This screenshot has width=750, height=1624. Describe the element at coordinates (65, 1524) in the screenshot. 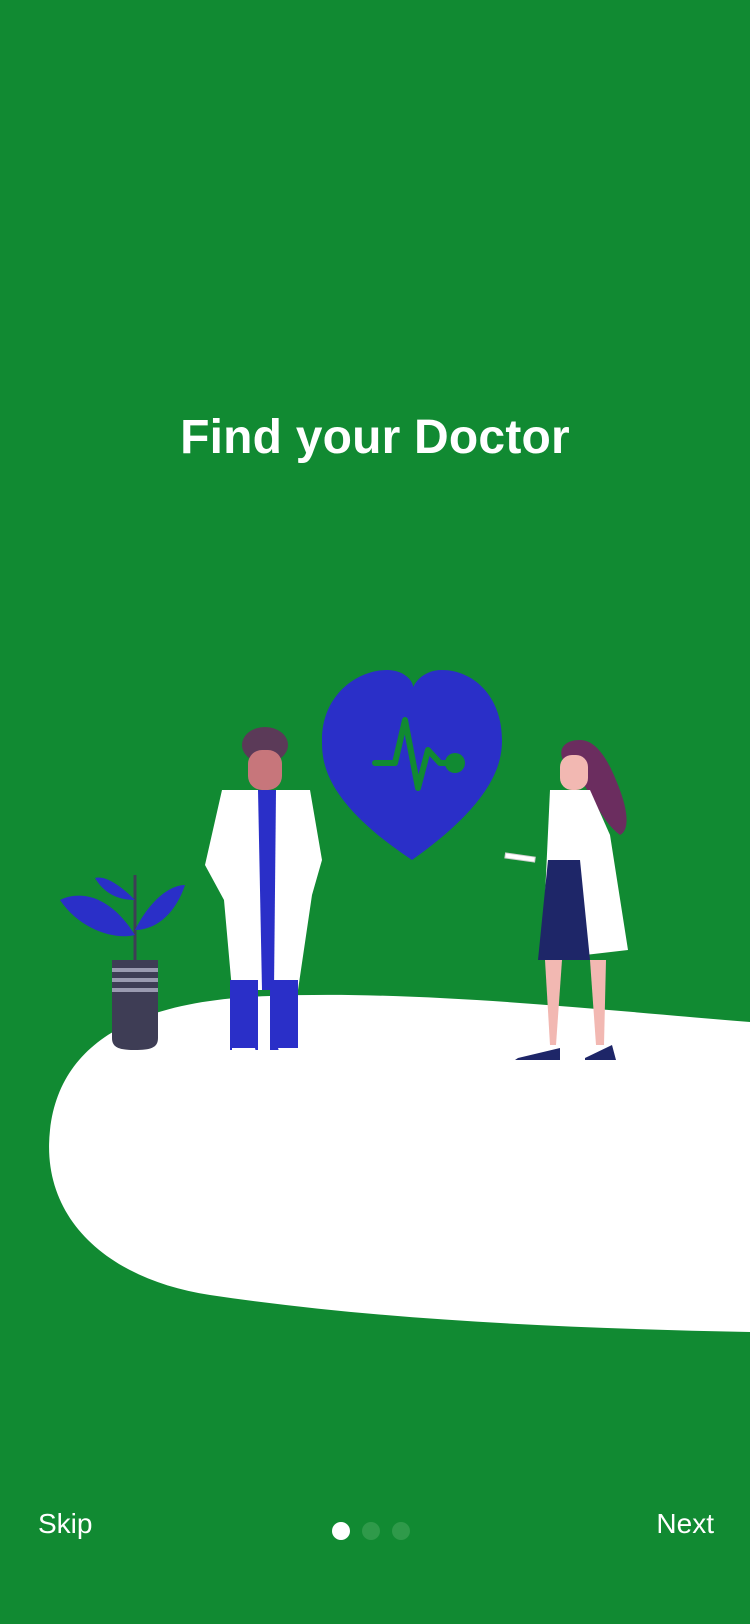

I see `skip-button: Skip` at that location.